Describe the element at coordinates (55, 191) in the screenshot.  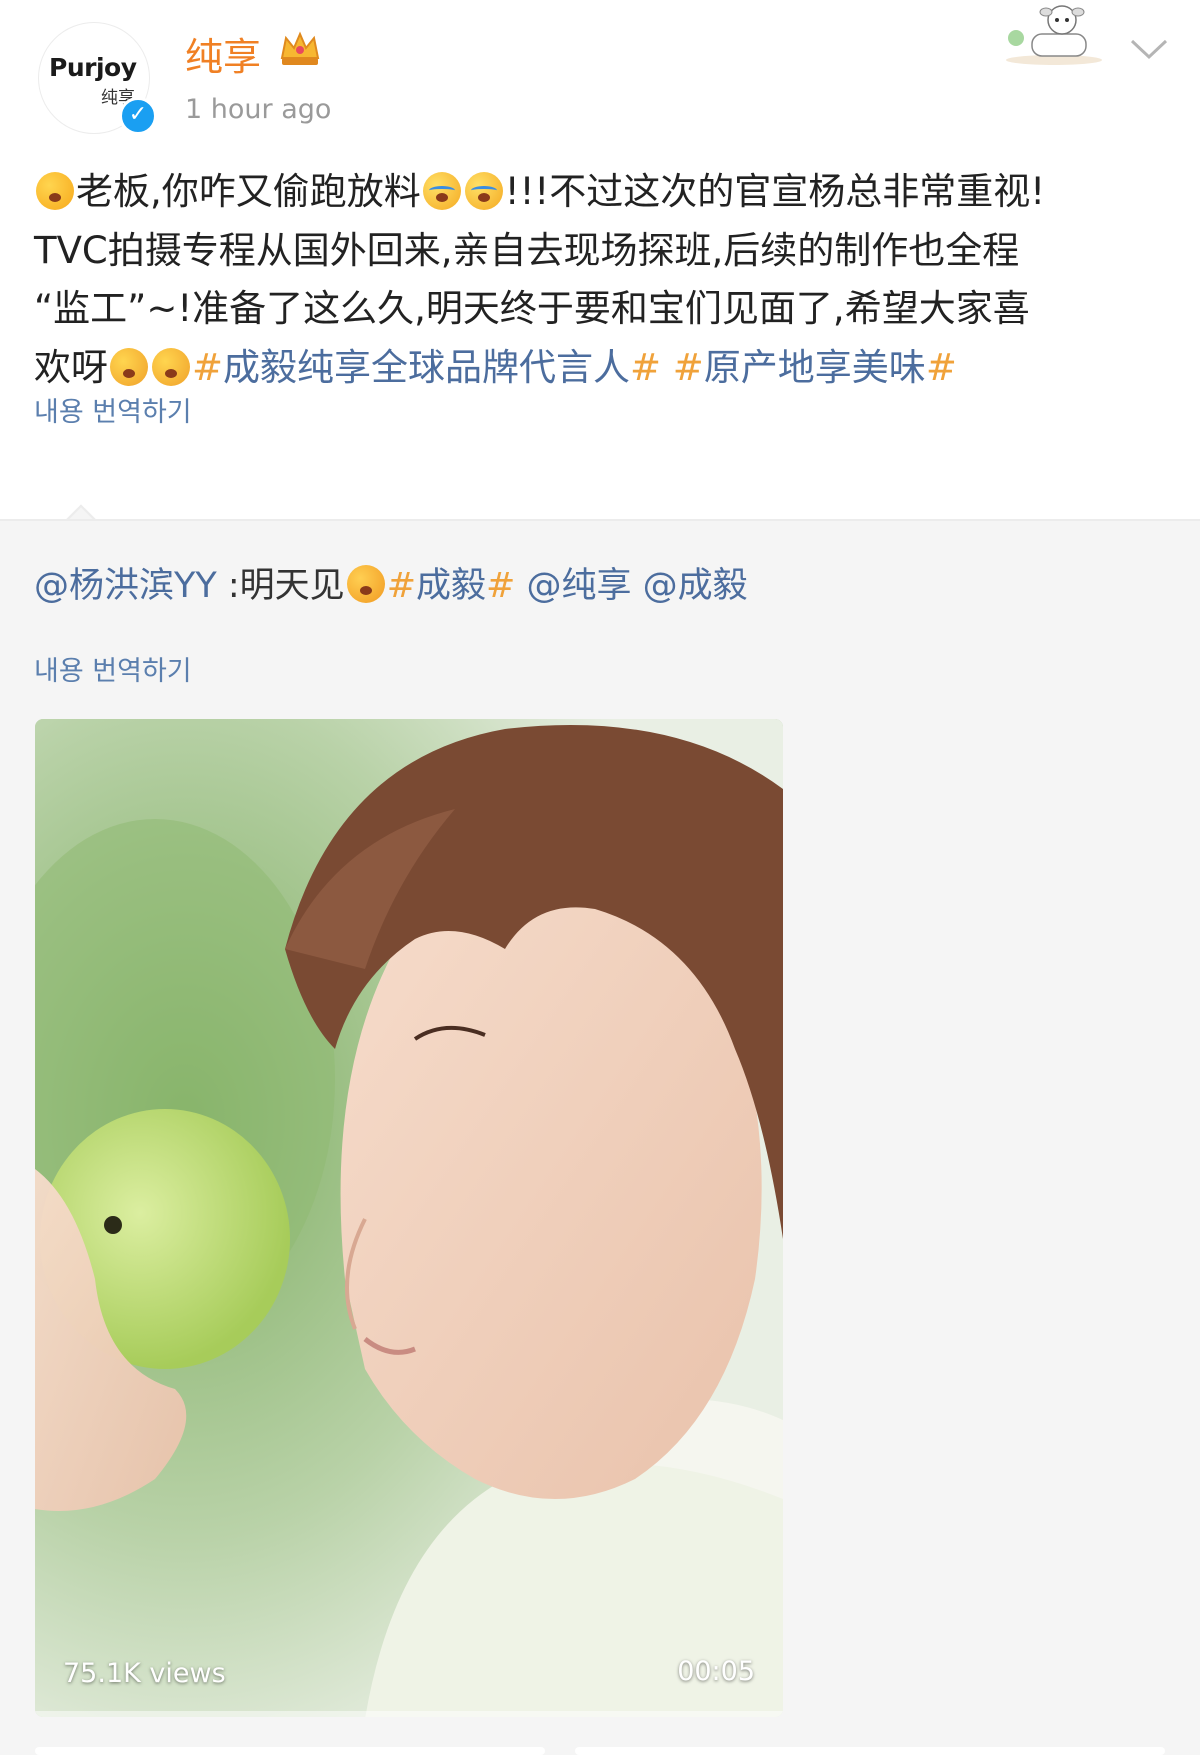
I see `shocked-emoji-icon` at that location.